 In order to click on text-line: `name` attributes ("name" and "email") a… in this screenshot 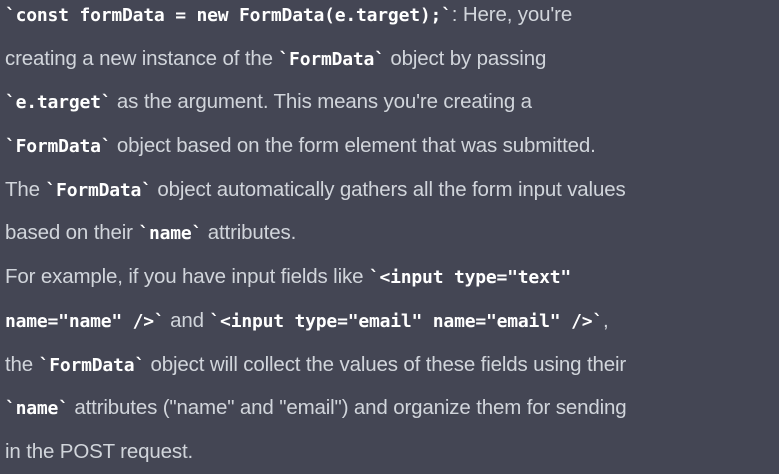, I will do `click(392, 408)`.